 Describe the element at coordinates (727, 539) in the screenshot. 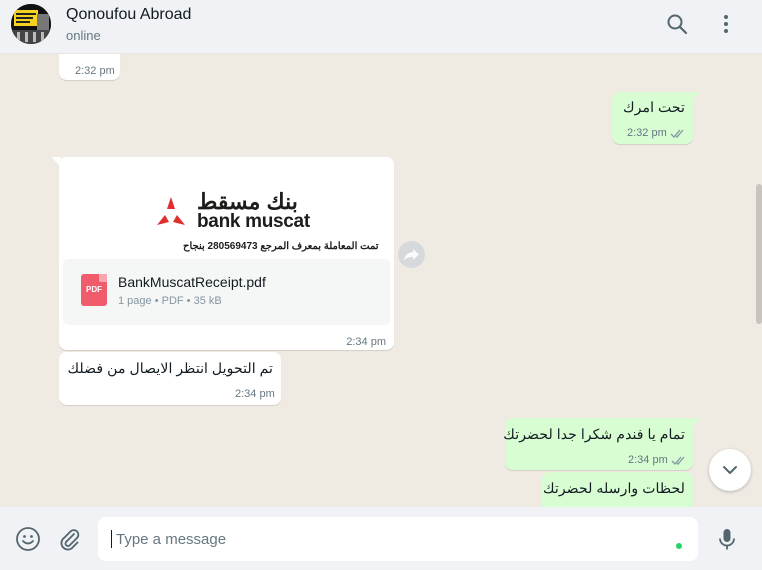

I see `microphone-icon` at that location.